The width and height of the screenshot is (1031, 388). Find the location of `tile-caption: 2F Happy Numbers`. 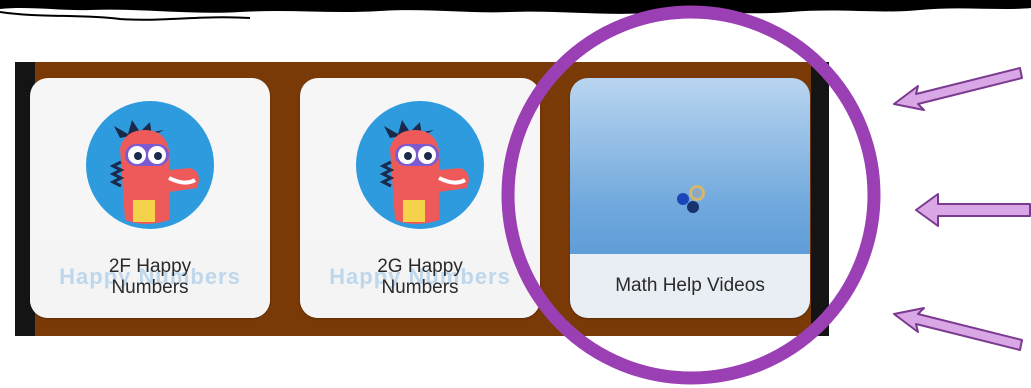

tile-caption: 2F Happy Numbers is located at coordinates (150, 277).